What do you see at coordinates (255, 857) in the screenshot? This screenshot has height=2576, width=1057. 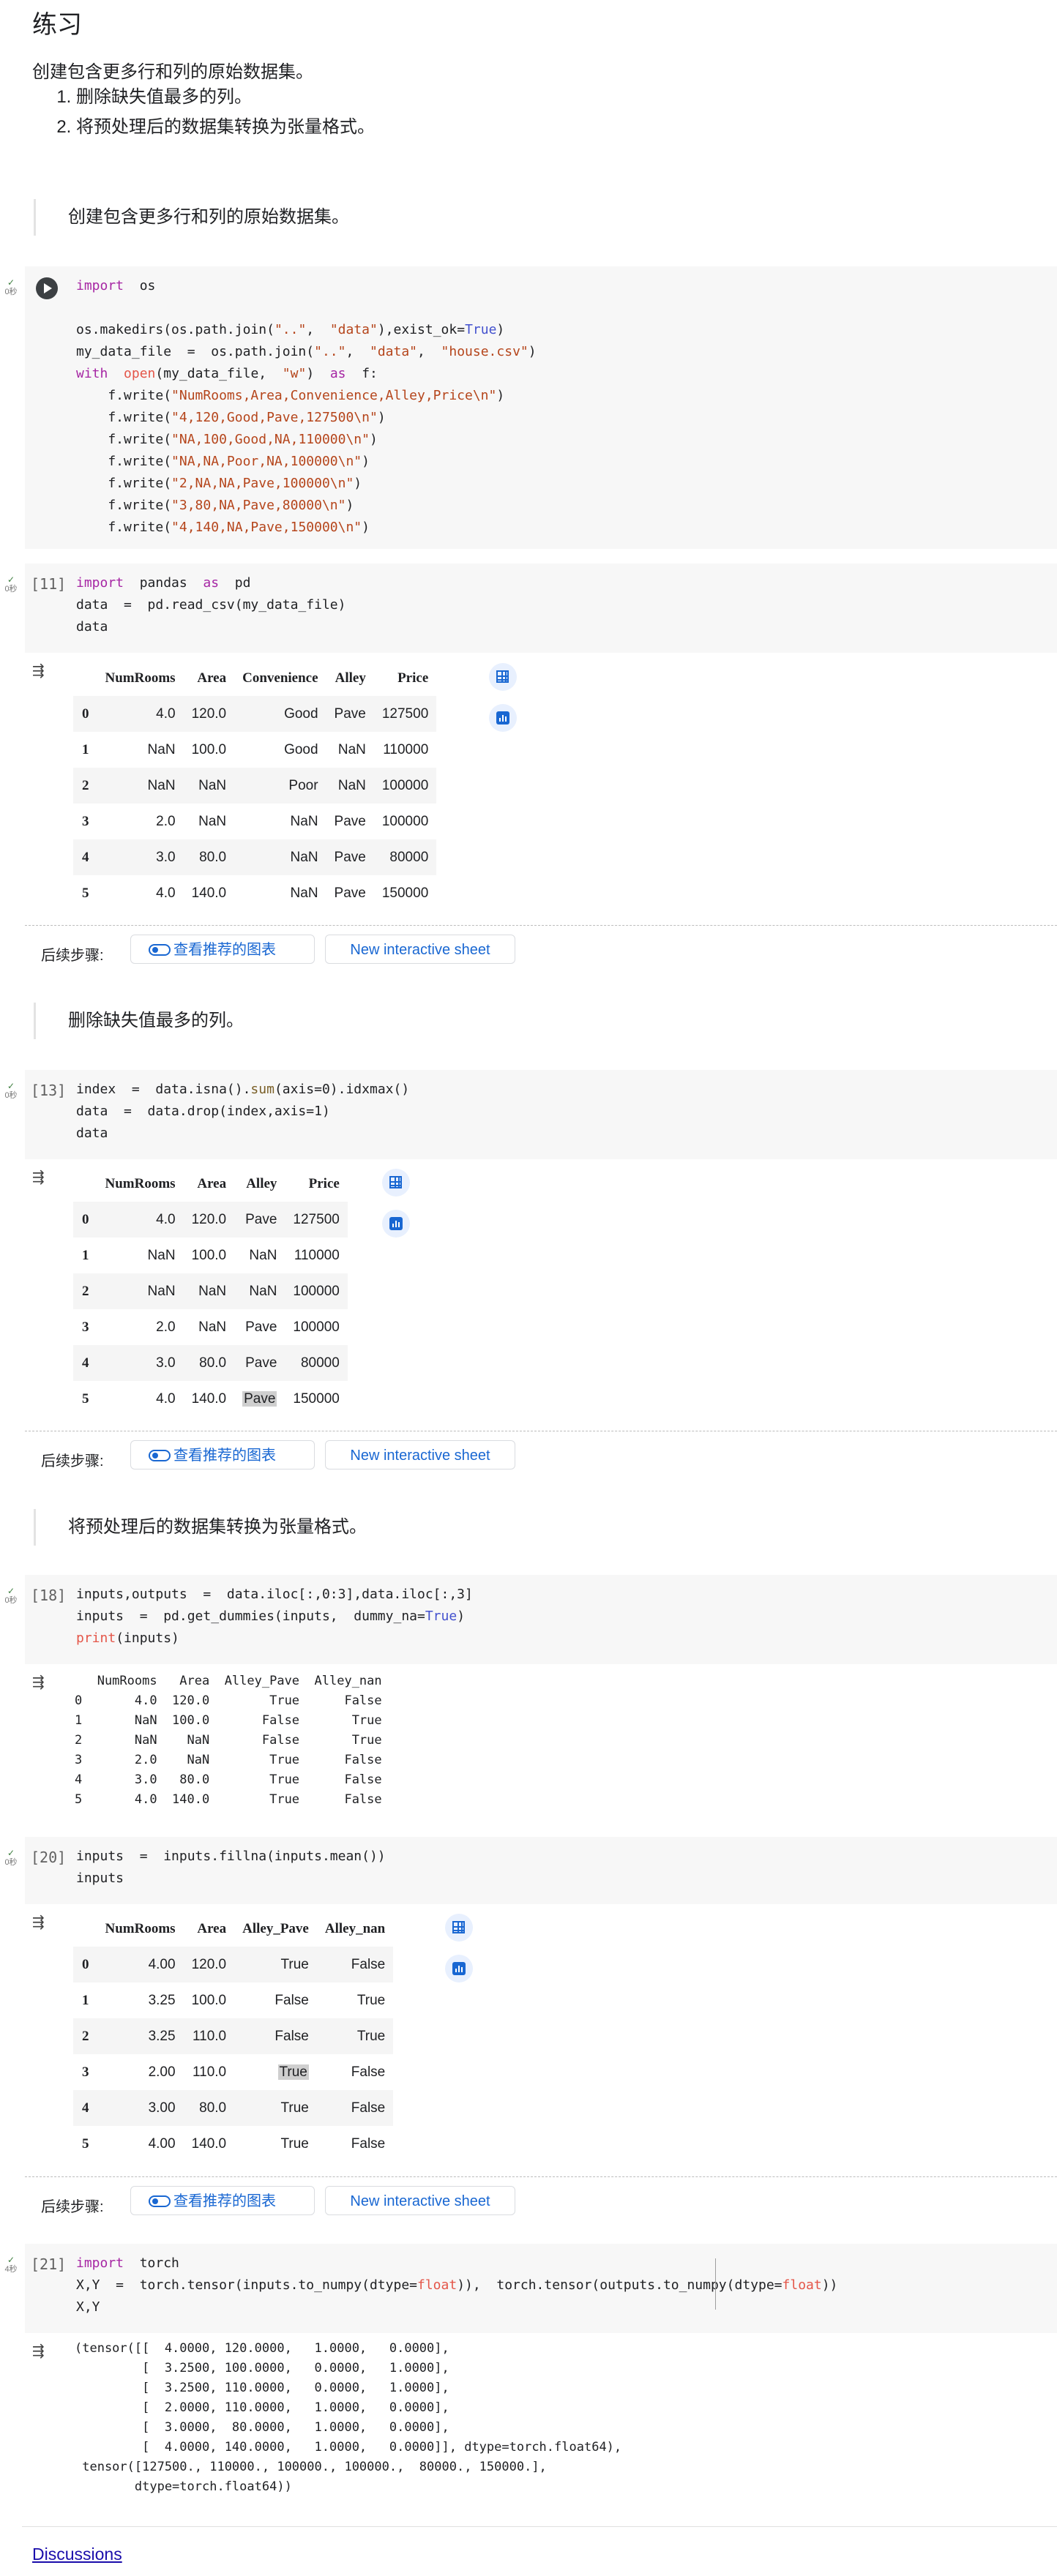 I see `table-row: 4 3.0 80.0 NaN Pave 80000` at bounding box center [255, 857].